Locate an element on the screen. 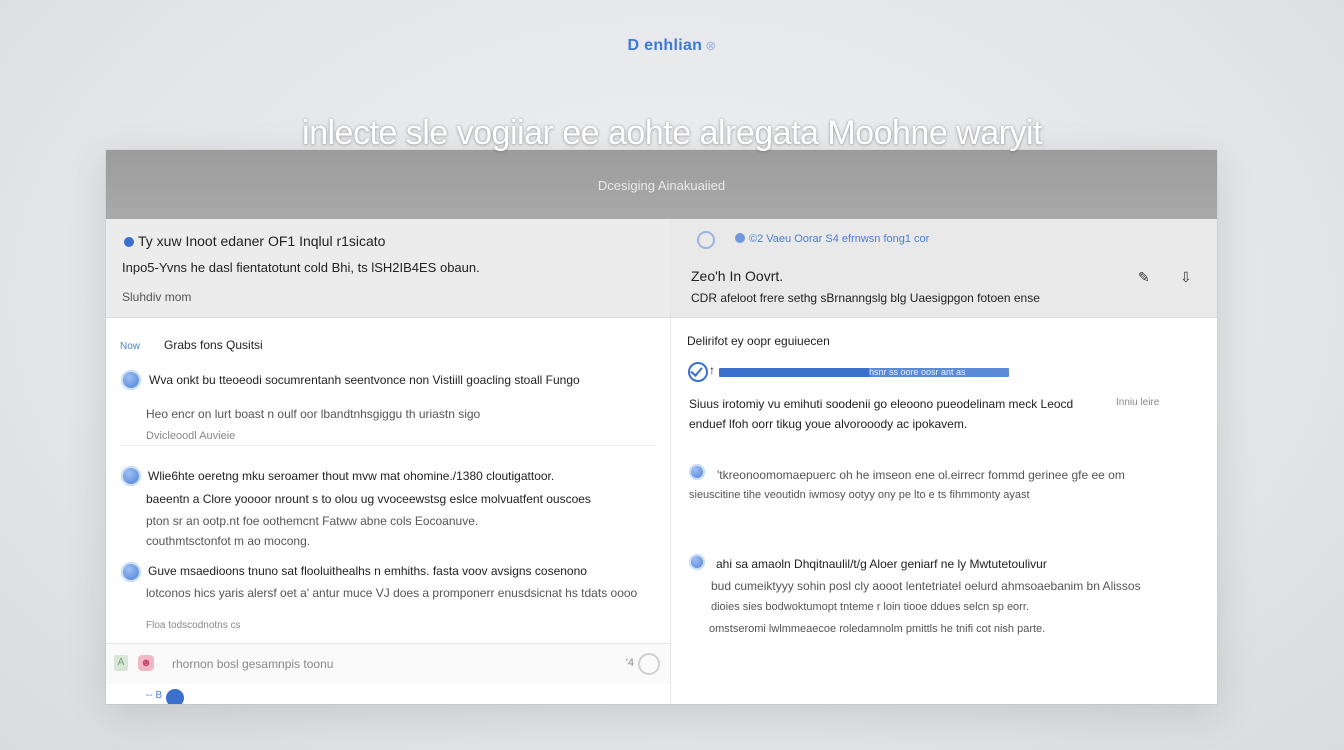  brand: D enhlian ⊗ is located at coordinates (672, 46).